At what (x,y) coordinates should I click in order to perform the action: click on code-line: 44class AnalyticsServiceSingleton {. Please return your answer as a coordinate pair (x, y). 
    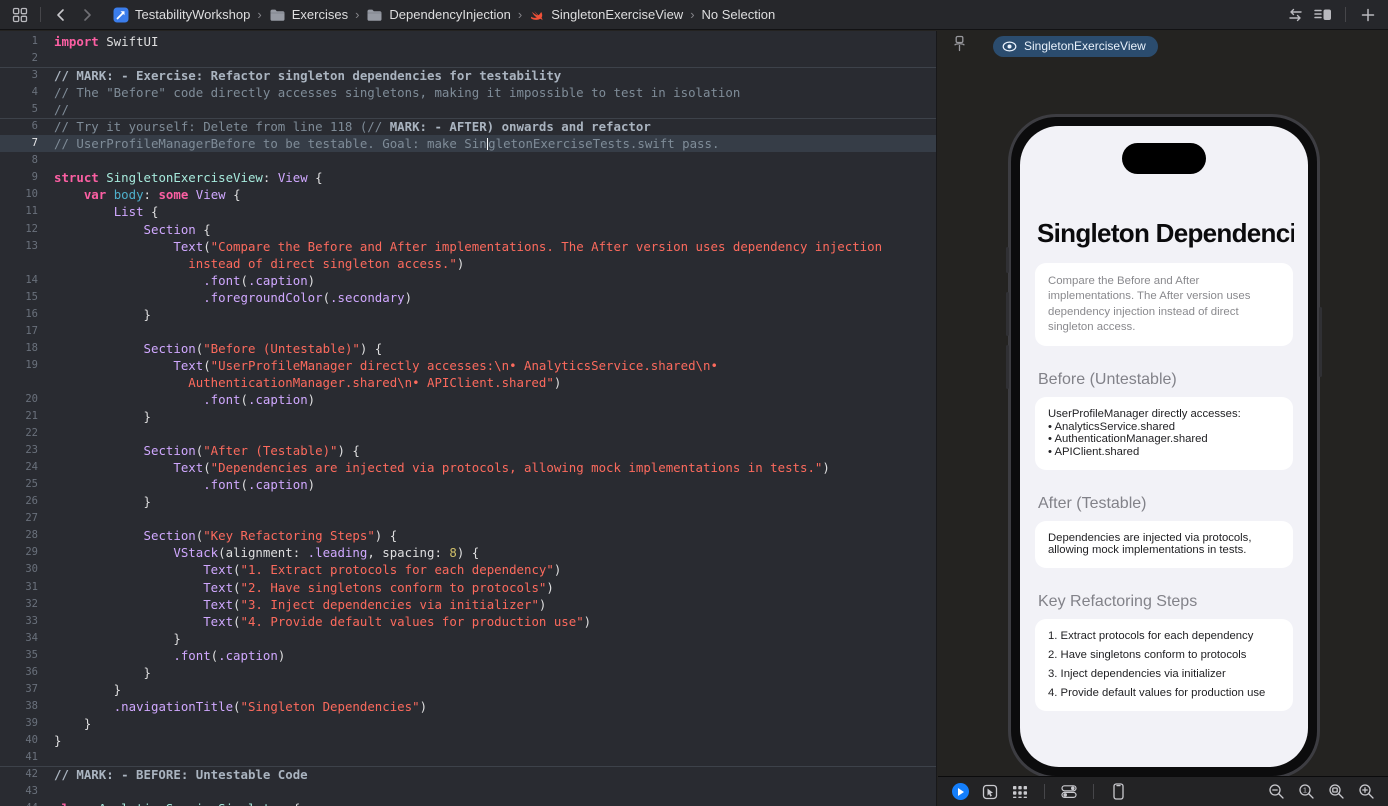
    Looking at the image, I should click on (468, 803).